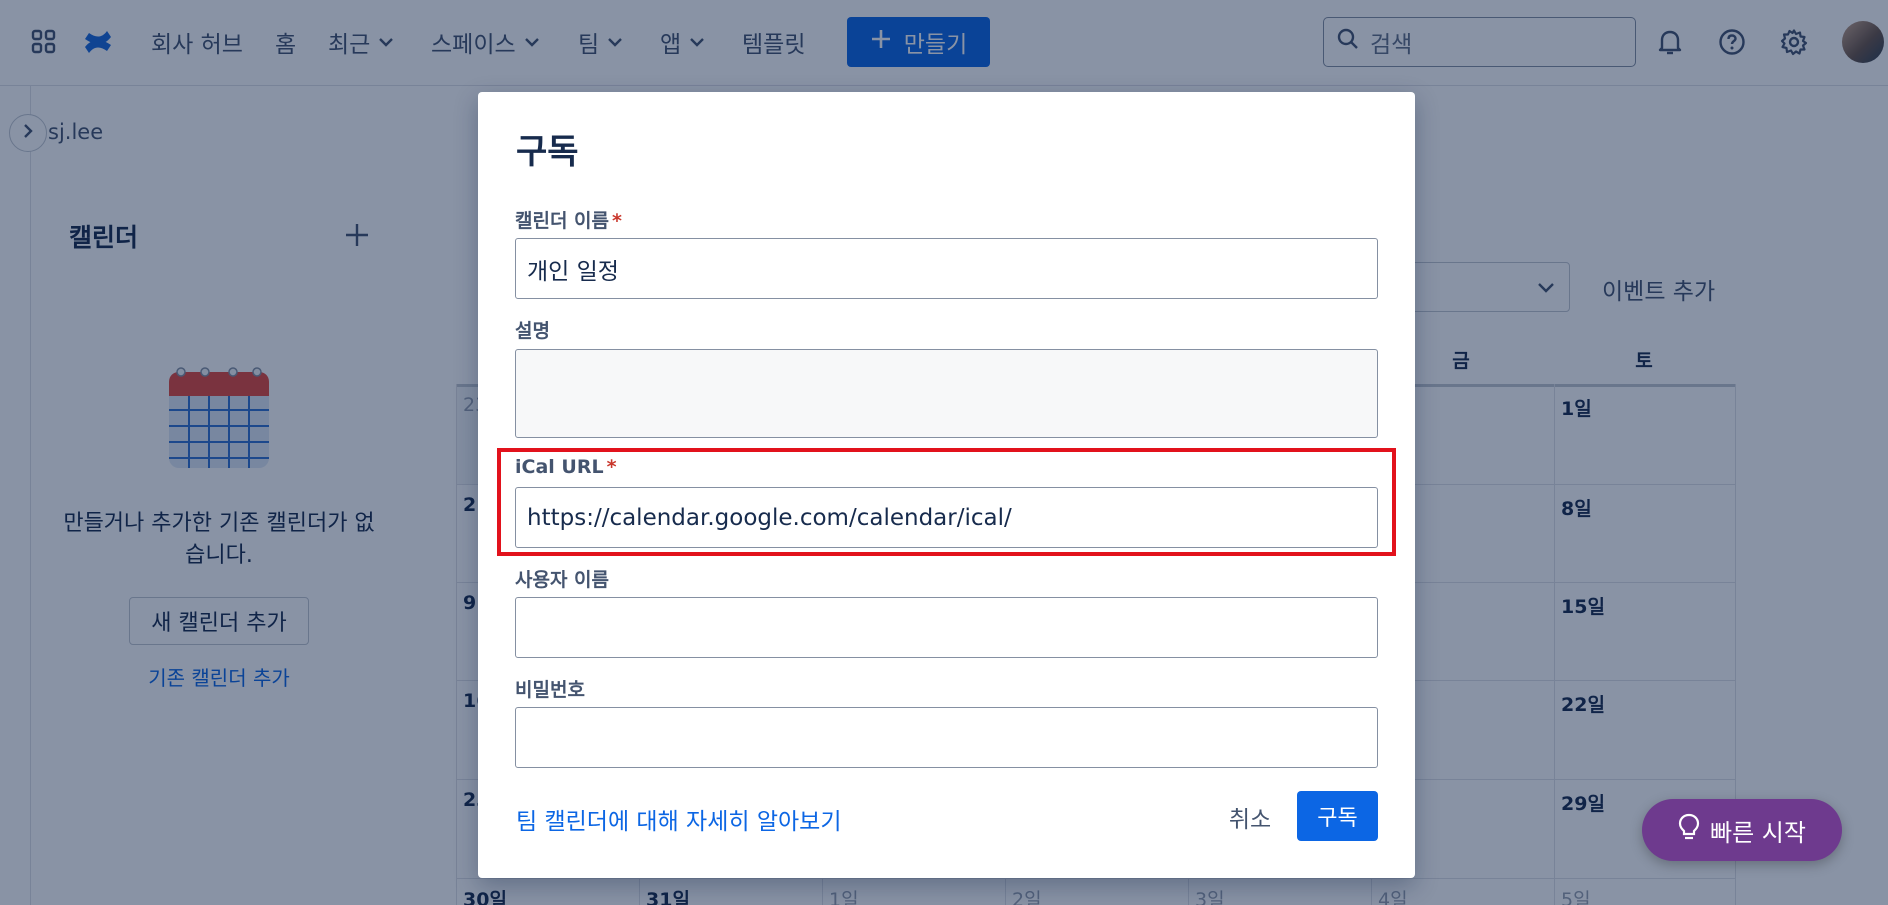 The image size is (1888, 905). I want to click on subscribe-button: 구독, so click(1337, 816).